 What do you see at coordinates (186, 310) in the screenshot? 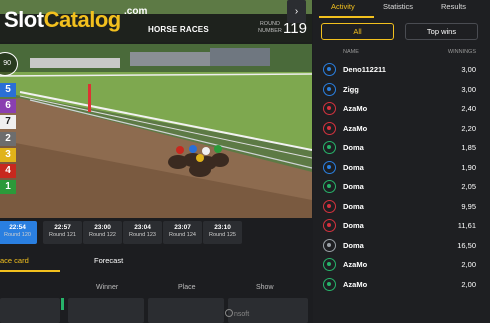
I see `place-odds-button` at bounding box center [186, 310].